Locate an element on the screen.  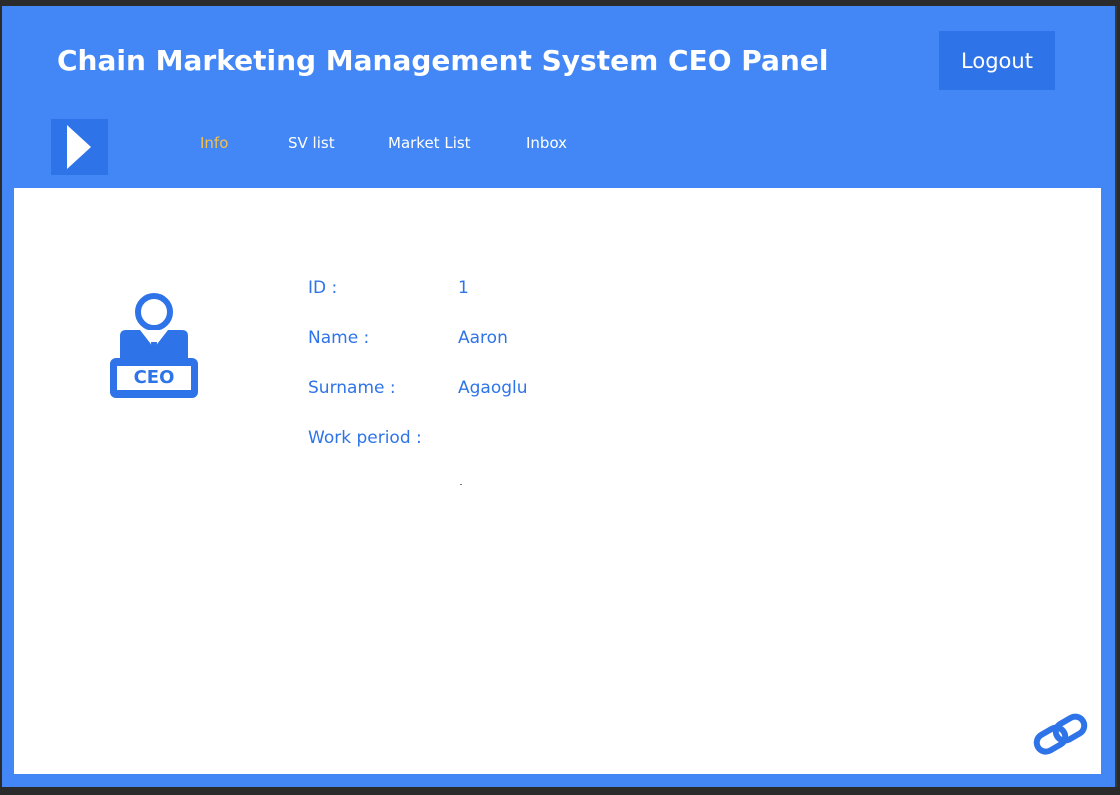
work-period-label: Work period : is located at coordinates (365, 438).